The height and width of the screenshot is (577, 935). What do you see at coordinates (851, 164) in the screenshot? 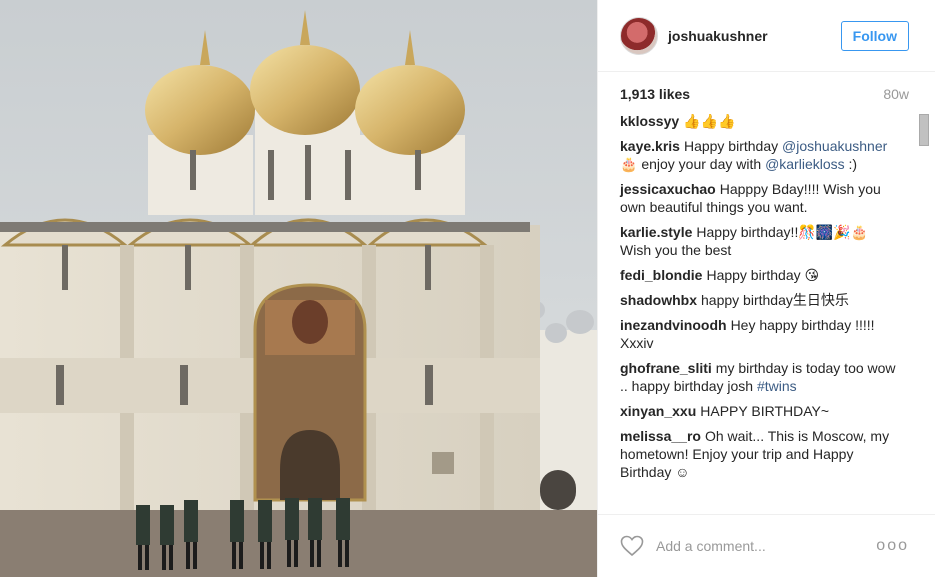
I see `comment-text: :)` at bounding box center [851, 164].